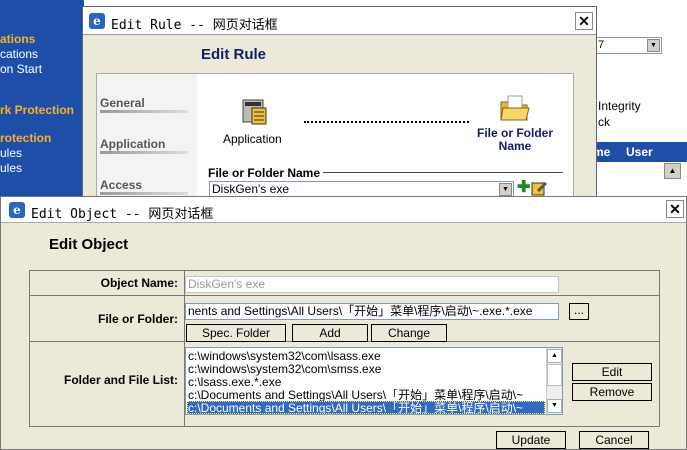  I want to click on integrity-label: Integrity, so click(619, 106).